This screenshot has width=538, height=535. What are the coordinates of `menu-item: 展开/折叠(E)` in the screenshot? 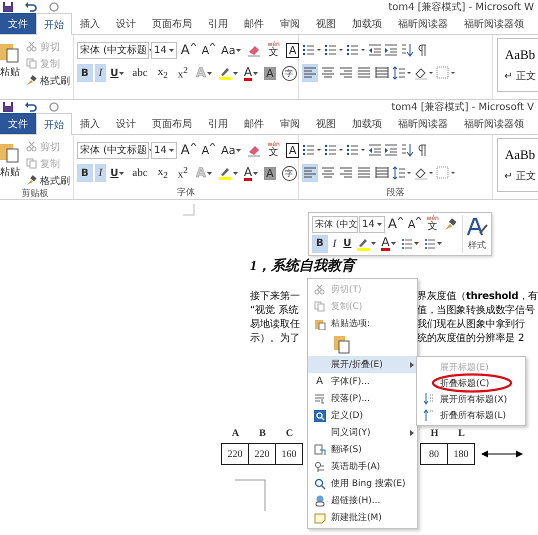 It's located at (362, 364).